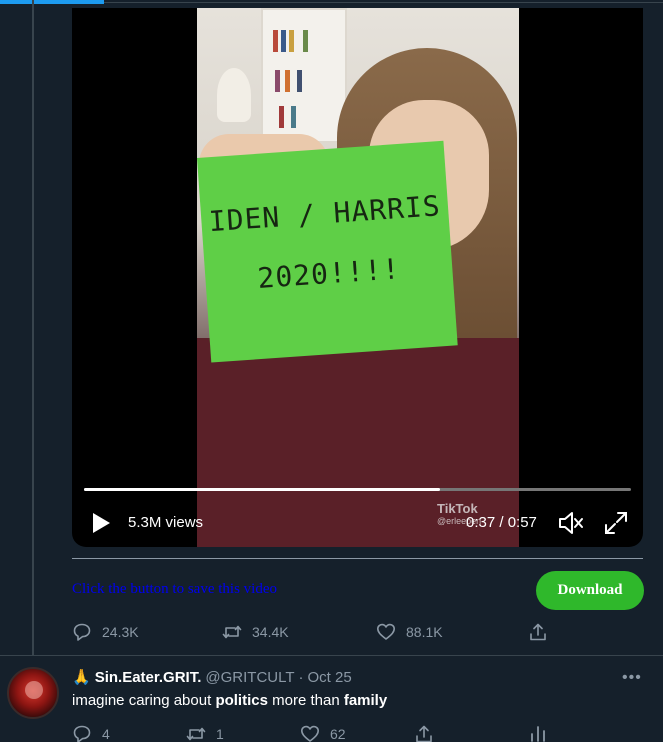  Describe the element at coordinates (305, 700) in the screenshot. I see `tweet-text-part: more than` at that location.